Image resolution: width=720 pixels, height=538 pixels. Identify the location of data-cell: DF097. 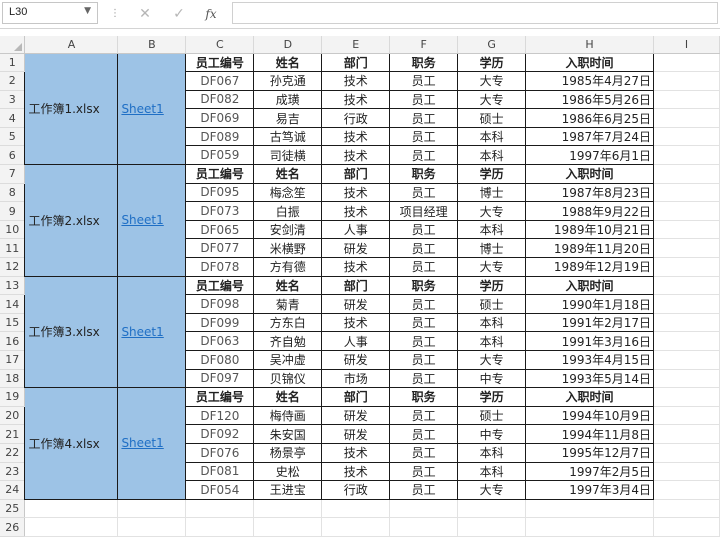
(220, 378).